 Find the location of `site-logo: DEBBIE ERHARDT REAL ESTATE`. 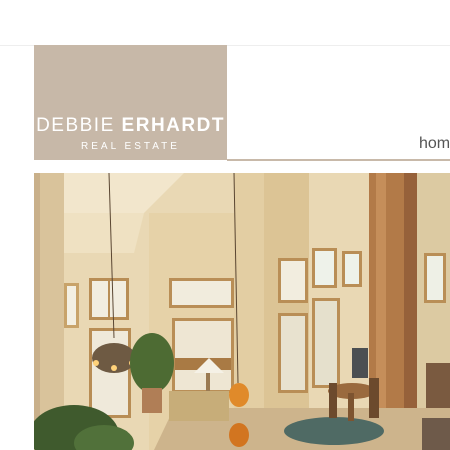

site-logo: DEBBIE ERHARDT REAL ESTATE is located at coordinates (130, 102).